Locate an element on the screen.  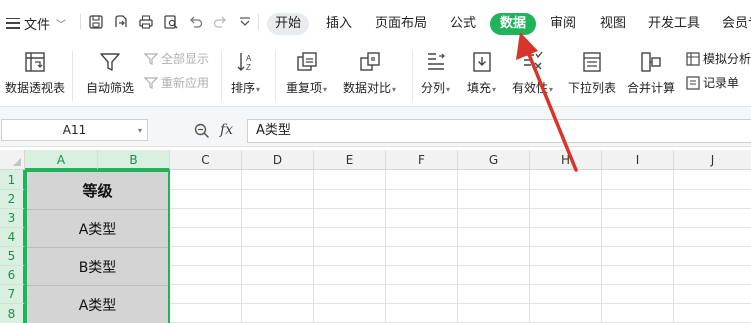
redo-icon is located at coordinates (220, 22).